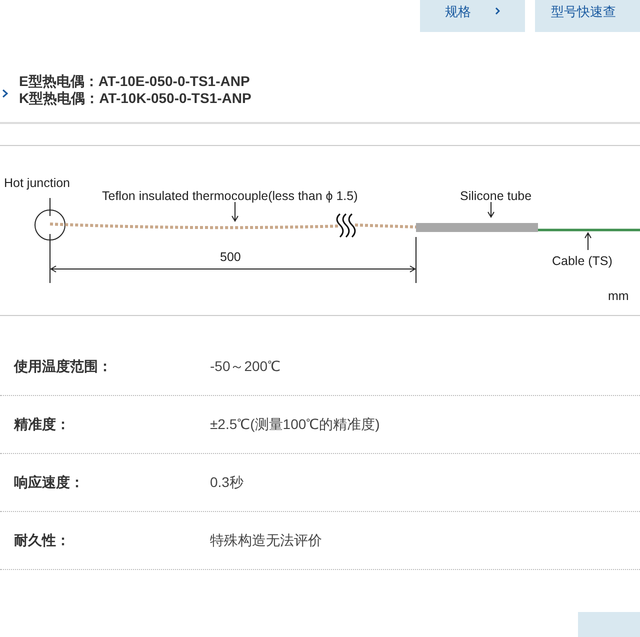 Image resolution: width=640 pixels, height=637 pixels. What do you see at coordinates (37, 183) in the screenshot?
I see `diagram-label: Hot junction` at bounding box center [37, 183].